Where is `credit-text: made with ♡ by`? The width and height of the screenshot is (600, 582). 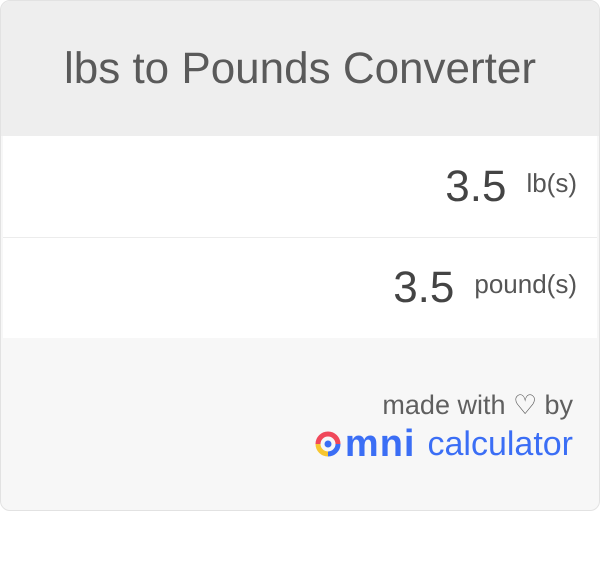 credit-text: made with ♡ by is located at coordinates (477, 405).